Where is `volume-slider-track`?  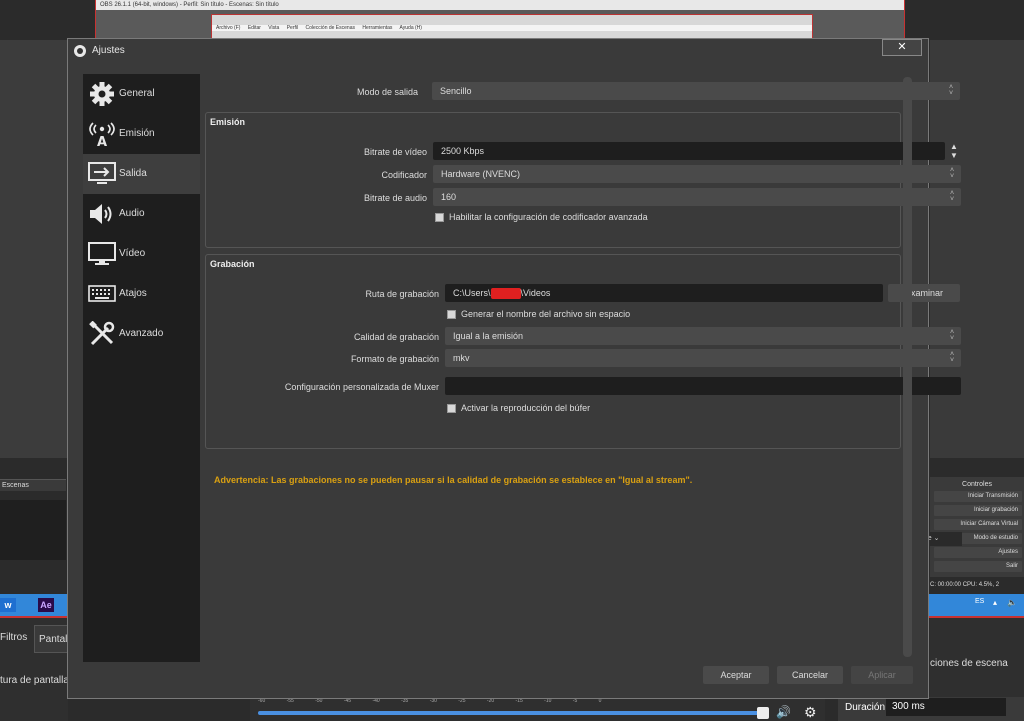
volume-slider-track is located at coordinates (513, 713).